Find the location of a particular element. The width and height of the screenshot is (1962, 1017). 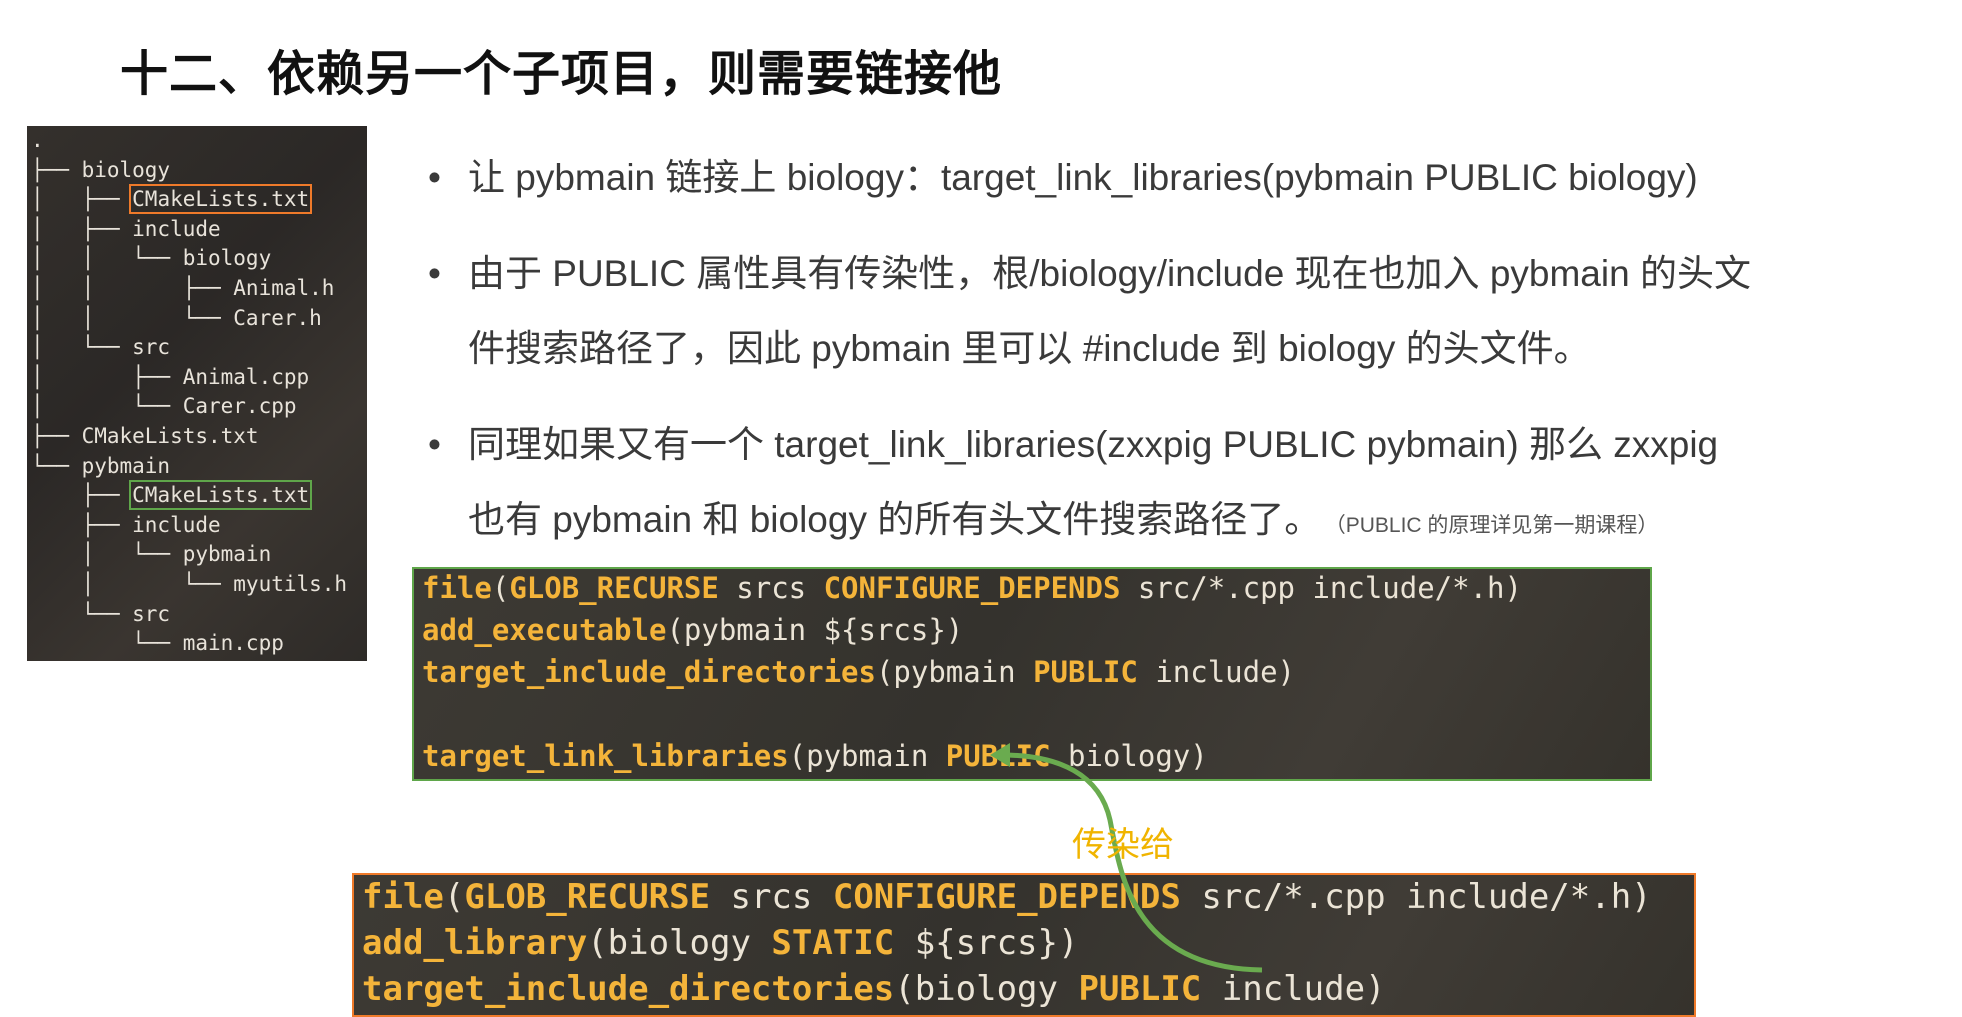

page-title: 十二、依赖另一个子项目，则需要链接他 is located at coordinates (561, 74).